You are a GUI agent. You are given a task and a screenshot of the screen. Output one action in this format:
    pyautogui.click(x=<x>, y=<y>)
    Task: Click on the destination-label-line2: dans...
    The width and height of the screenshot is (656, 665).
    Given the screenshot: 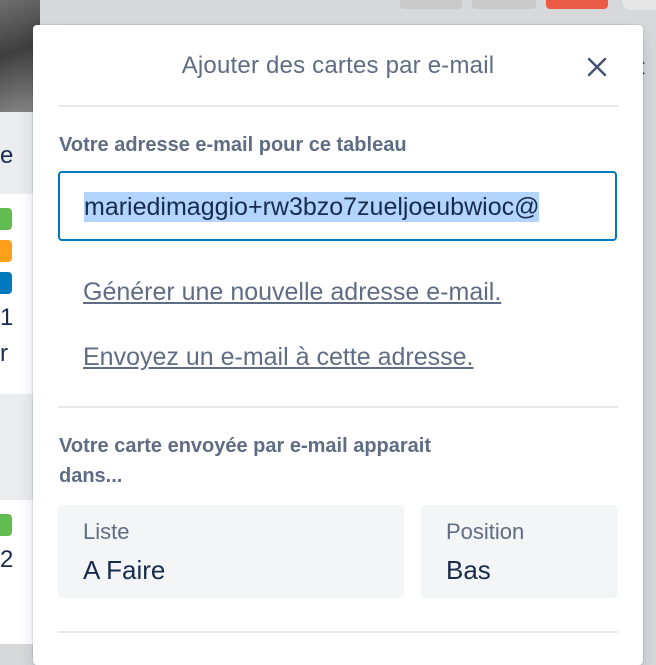 What is the action you would take?
    pyautogui.click(x=91, y=476)
    